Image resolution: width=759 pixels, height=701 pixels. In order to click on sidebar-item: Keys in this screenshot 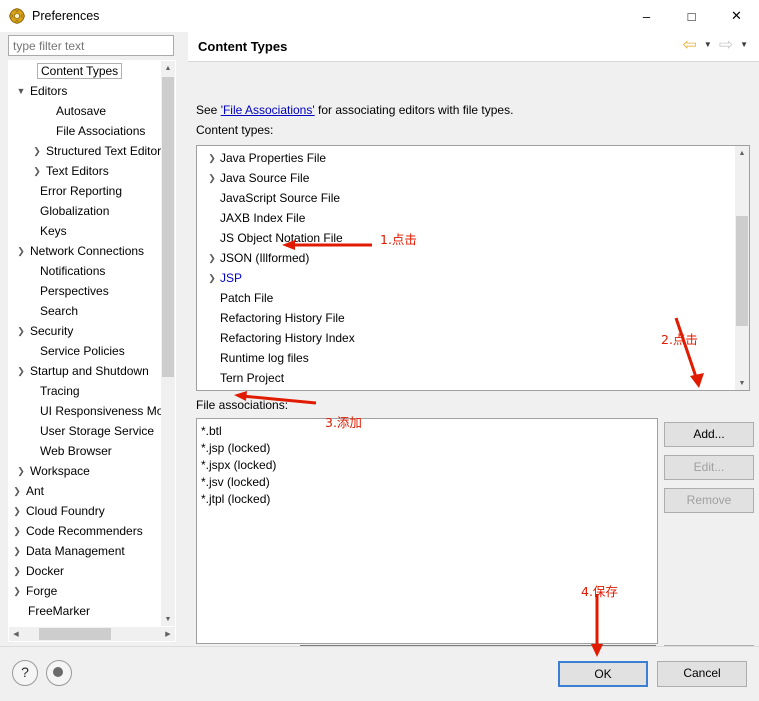, I will do `click(85, 231)`.